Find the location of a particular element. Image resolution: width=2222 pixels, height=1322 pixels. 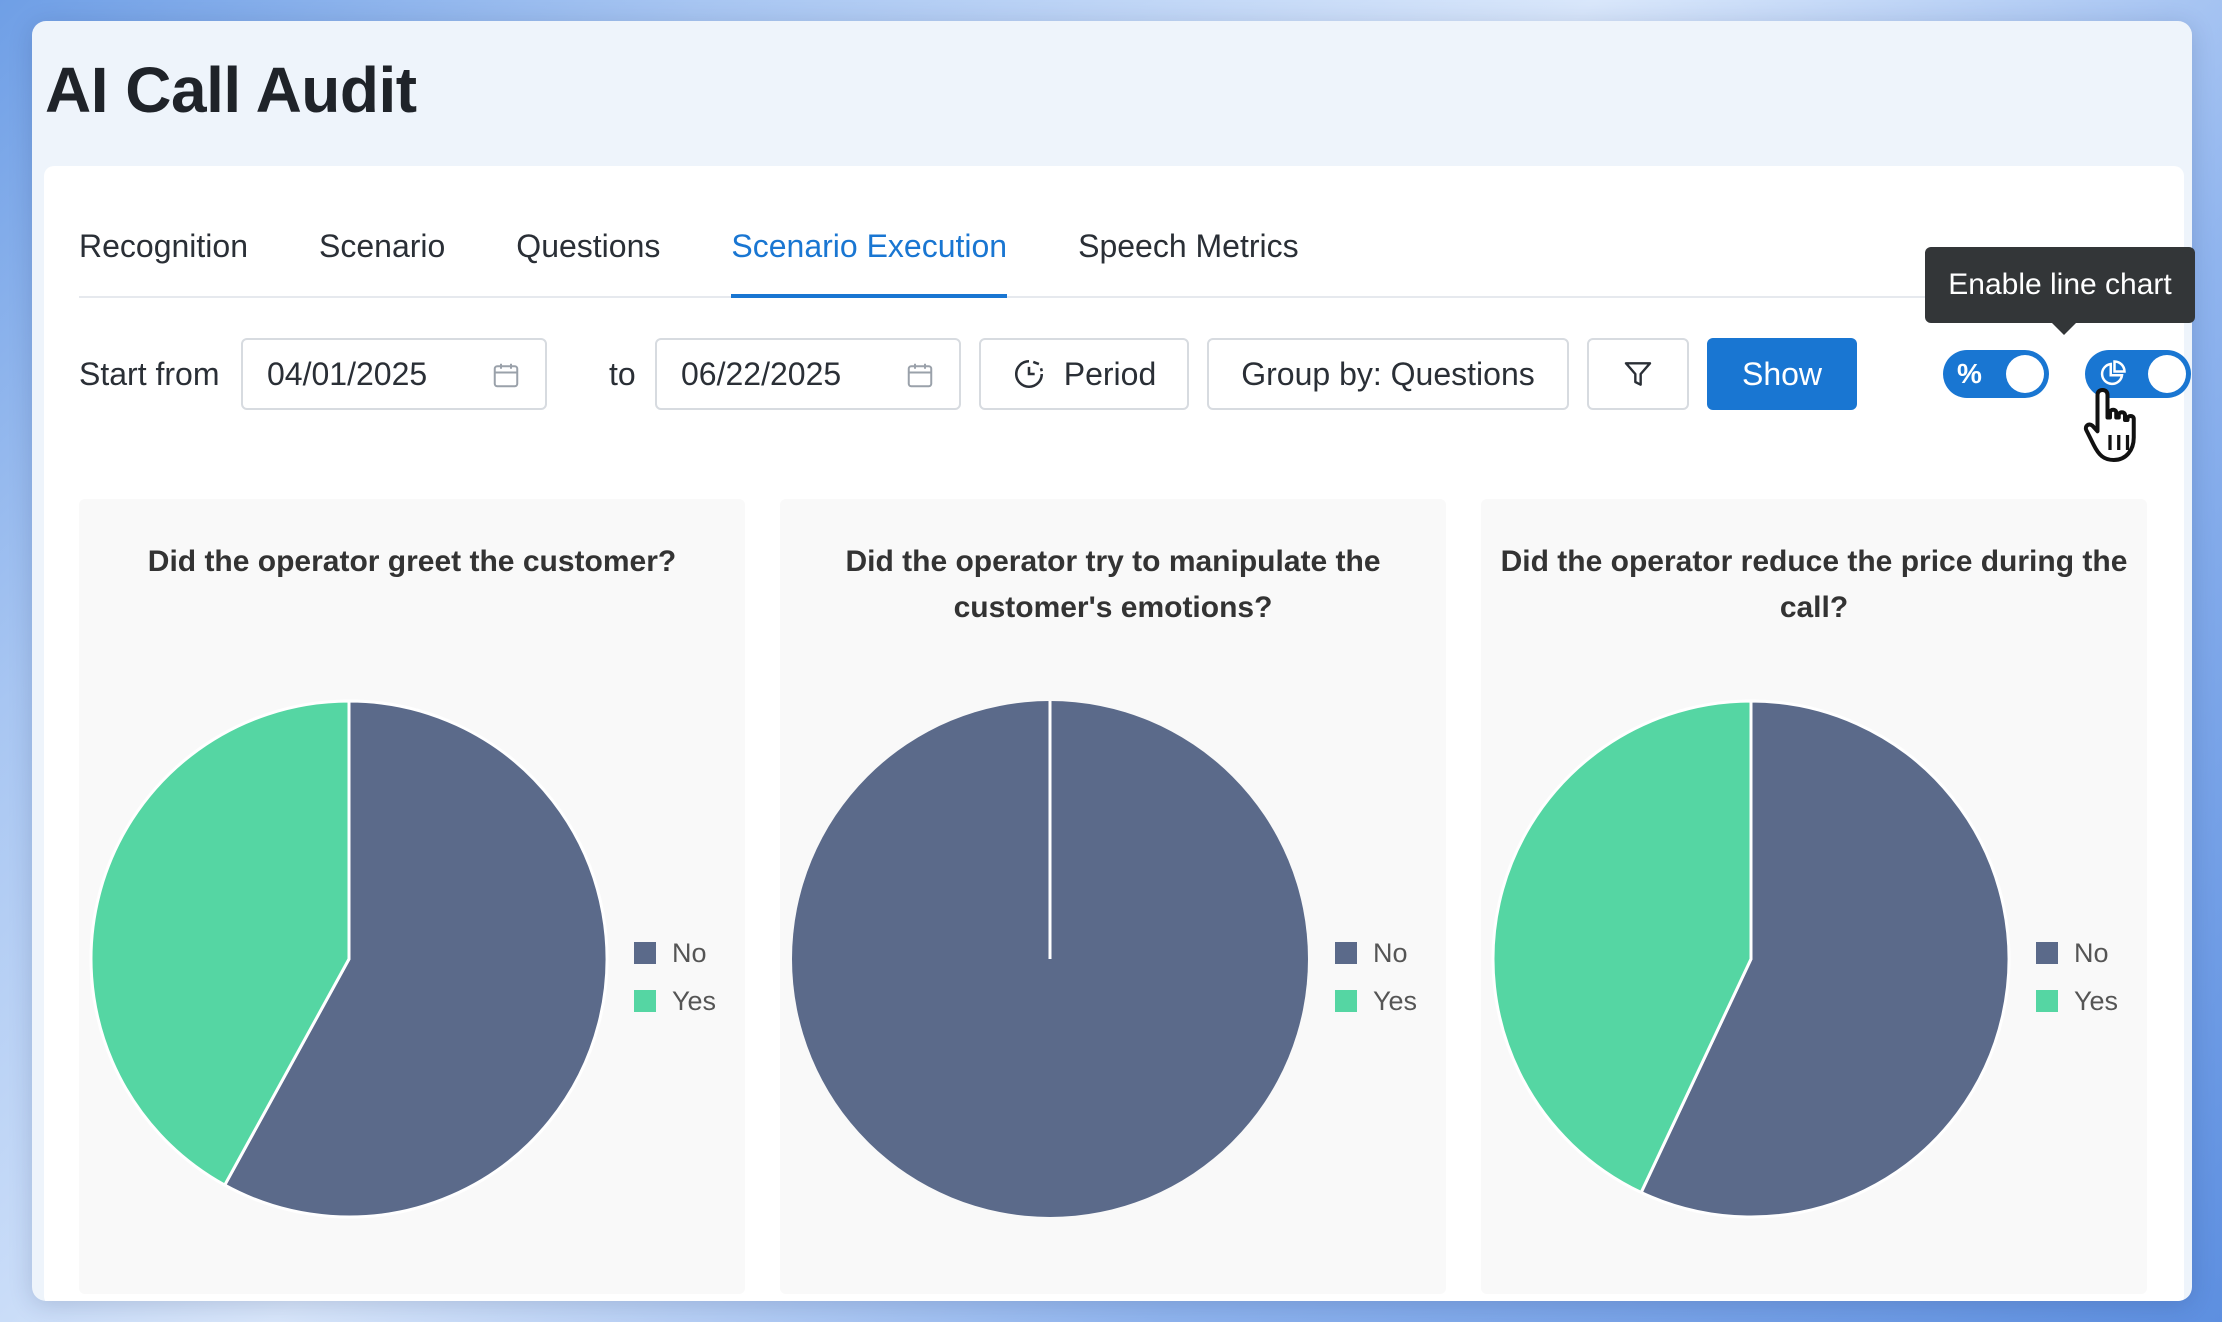

show-button: Show is located at coordinates (1782, 374).